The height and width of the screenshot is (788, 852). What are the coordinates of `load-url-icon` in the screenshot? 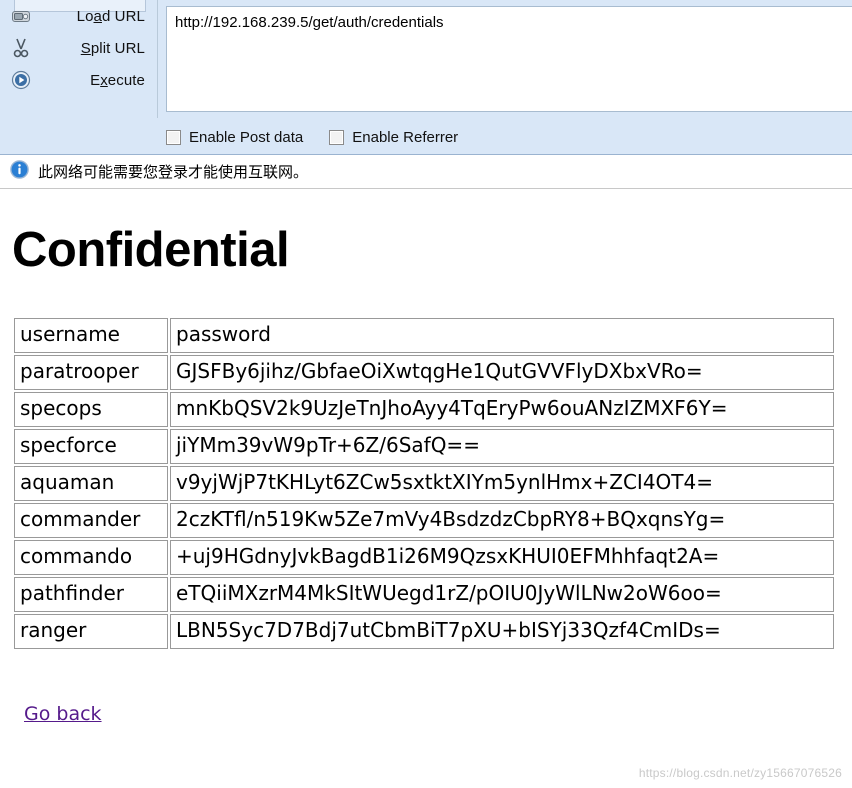 It's located at (21, 16).